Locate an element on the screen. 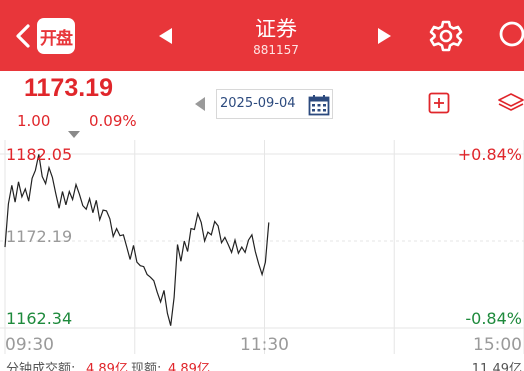 The height and width of the screenshot is (371, 524). x-tick-open: 09:30 is located at coordinates (29, 345).